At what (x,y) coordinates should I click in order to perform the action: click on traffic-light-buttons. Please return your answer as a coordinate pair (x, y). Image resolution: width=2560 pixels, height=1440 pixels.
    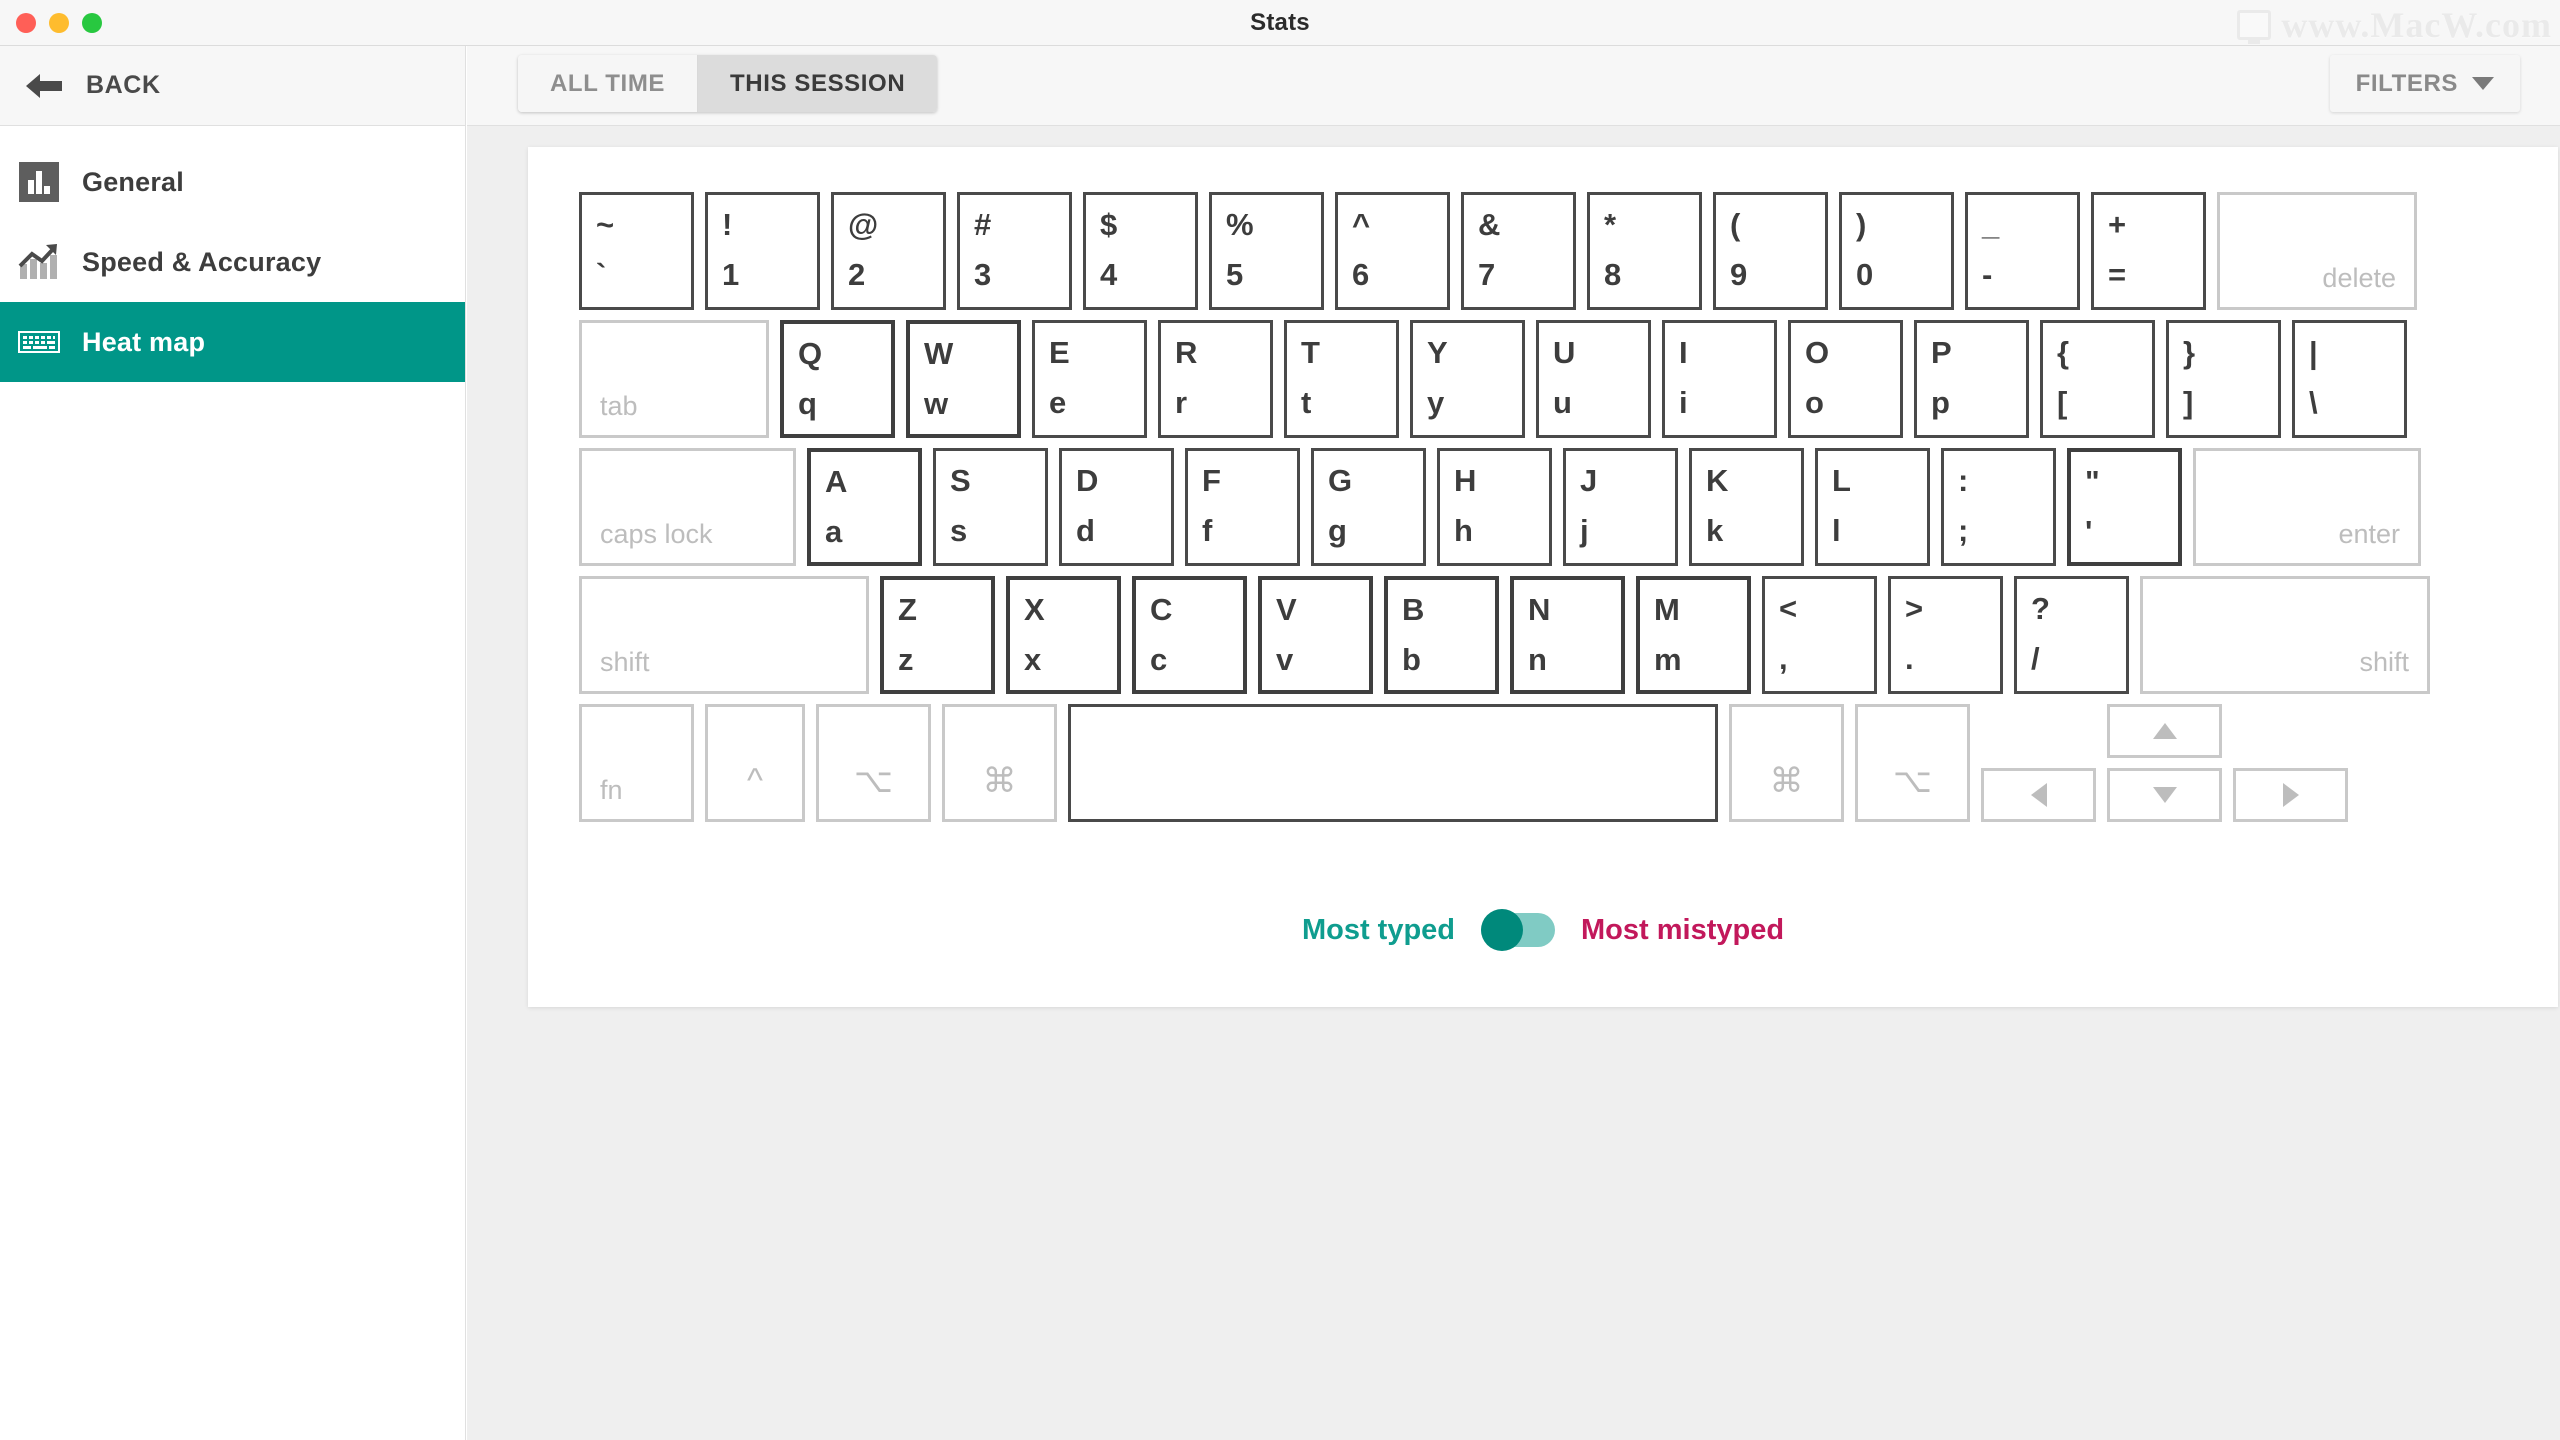
    Looking at the image, I should click on (59, 22).